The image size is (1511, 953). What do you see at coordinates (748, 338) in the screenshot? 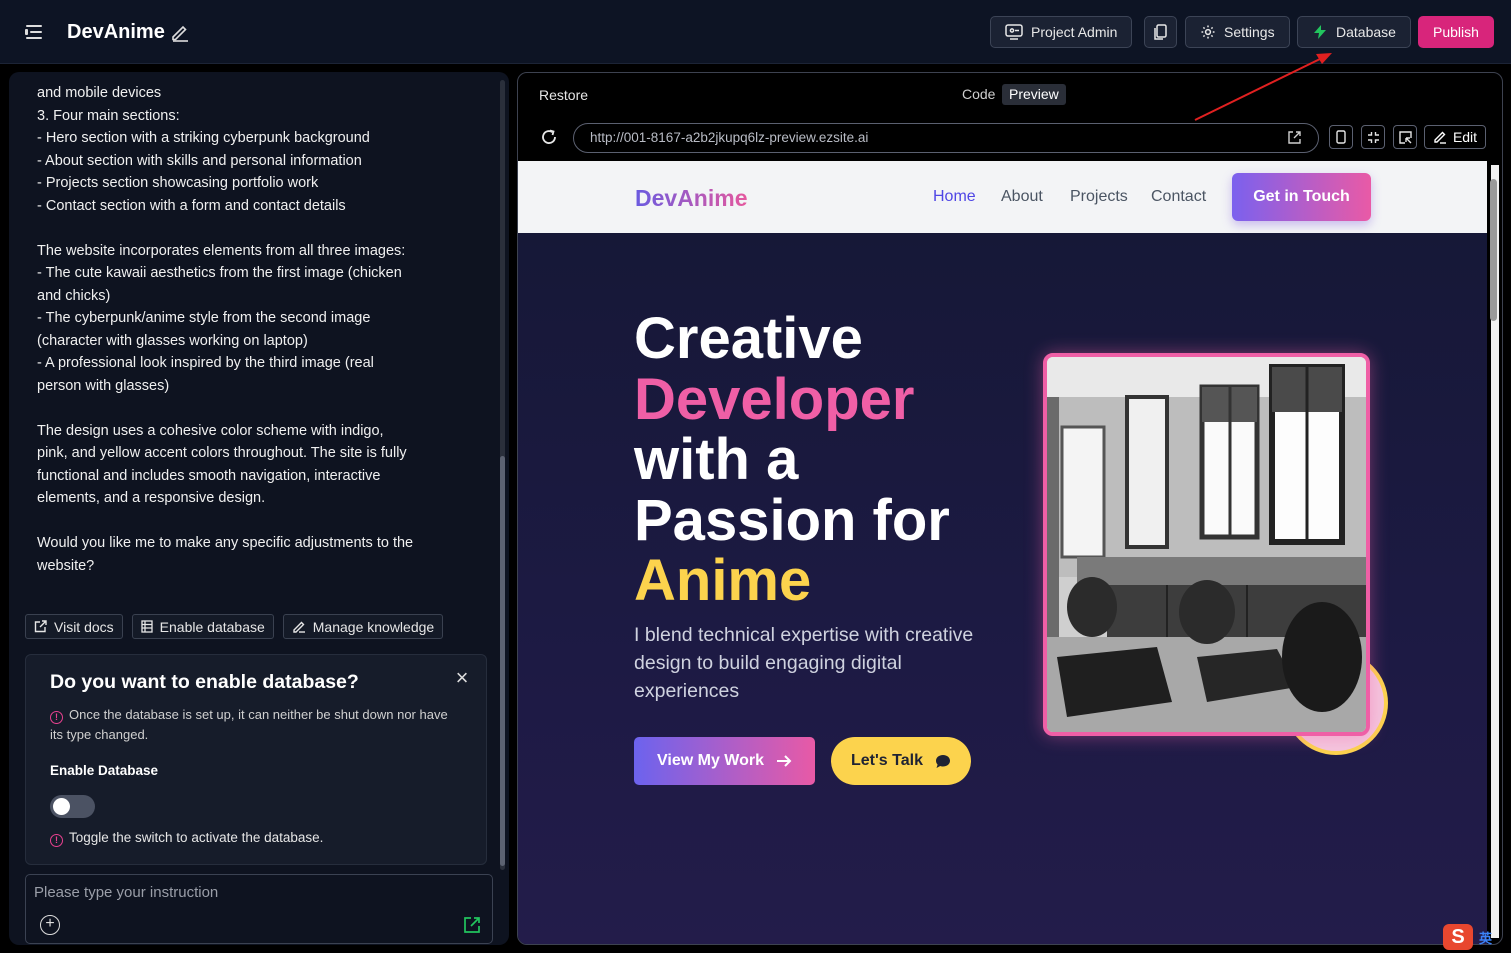
I see `hero-line: Creative` at bounding box center [748, 338].